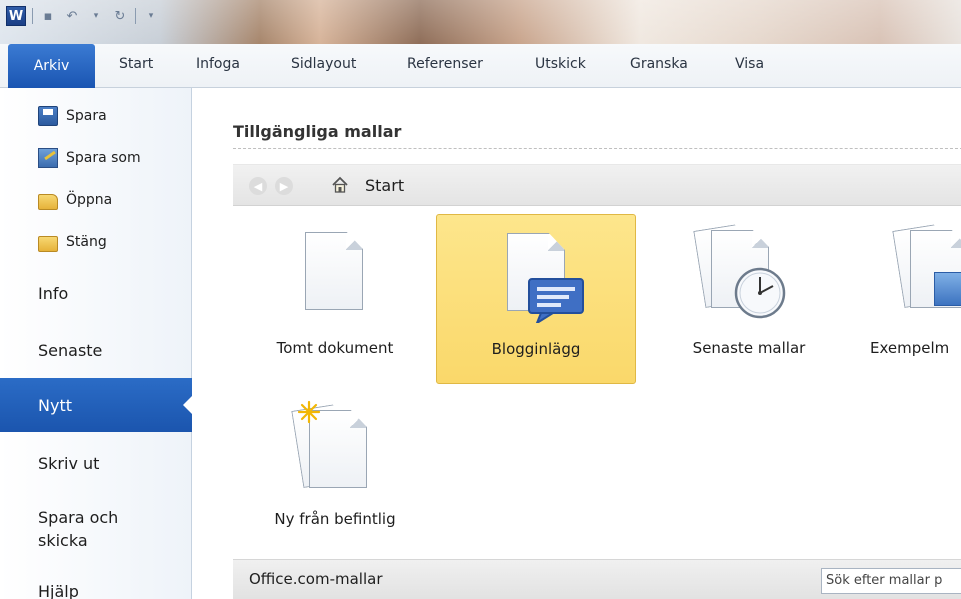 Image resolution: width=961 pixels, height=599 pixels. Describe the element at coordinates (48, 202) in the screenshot. I see `open-folder-icon` at that location.